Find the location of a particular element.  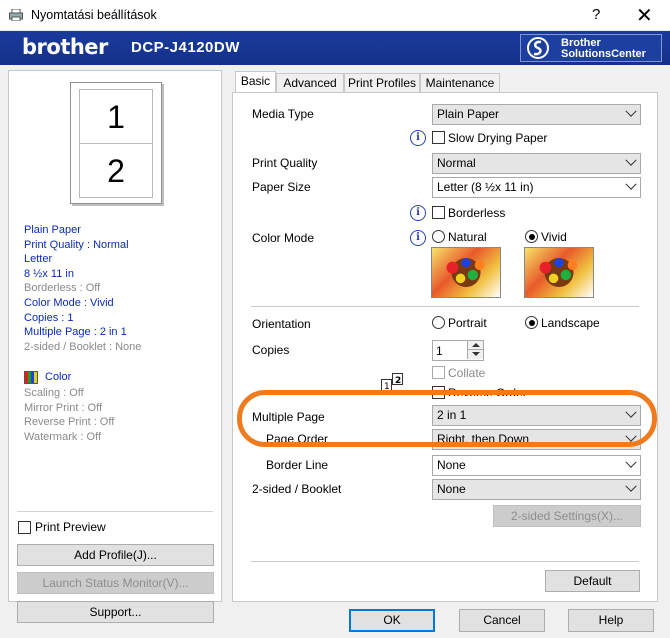

borderless-checkbox is located at coordinates (438, 212).